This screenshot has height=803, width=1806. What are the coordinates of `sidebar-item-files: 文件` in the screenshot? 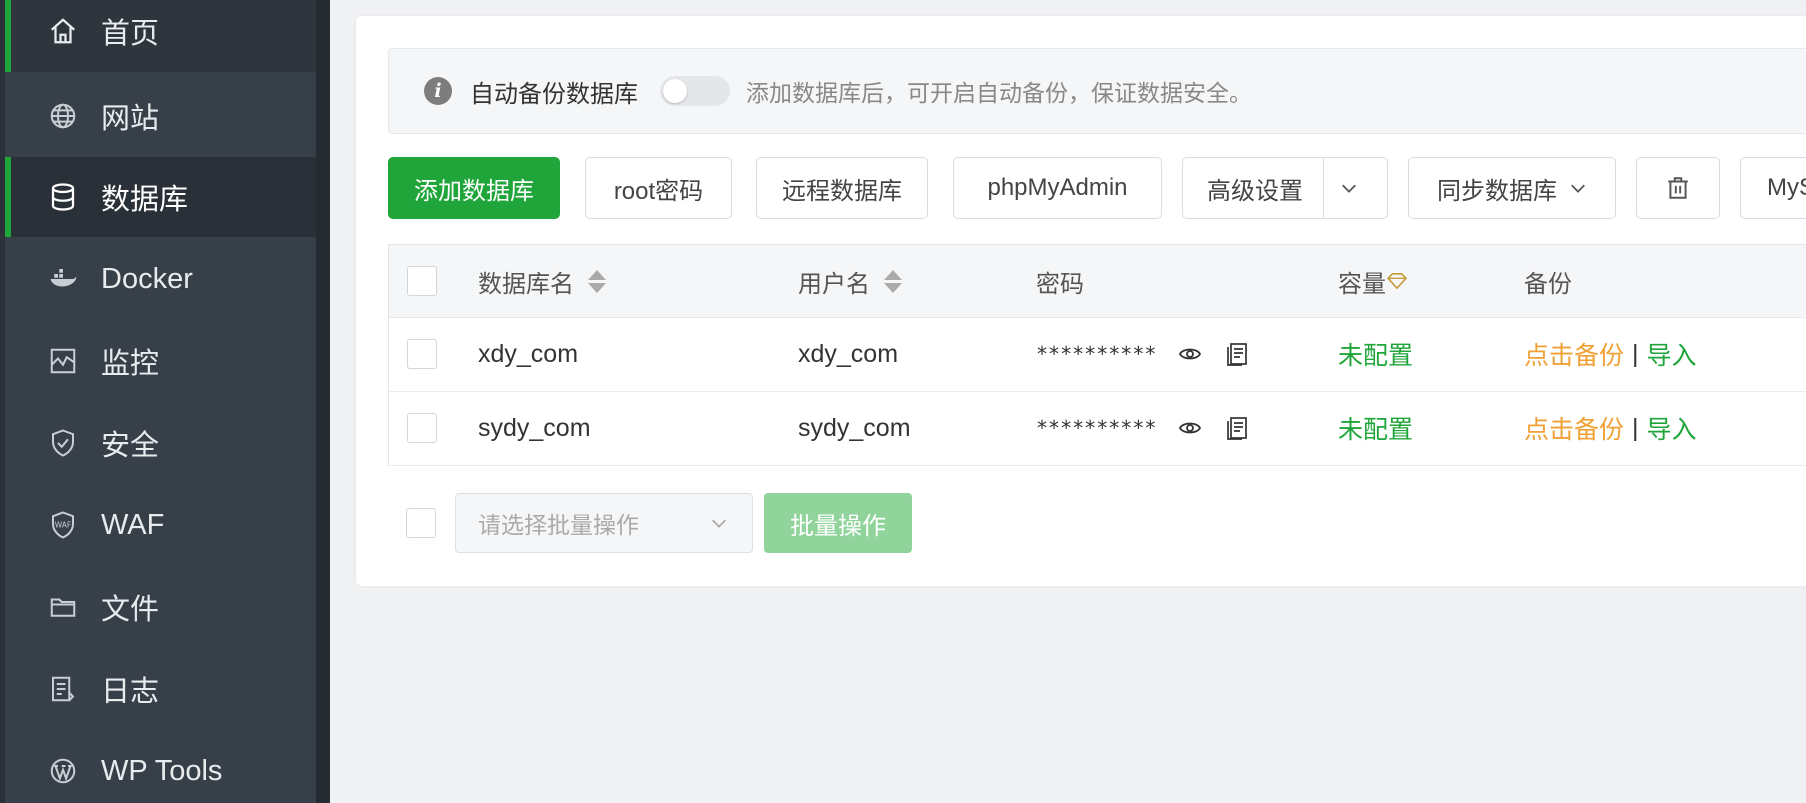 It's located at (160, 607).